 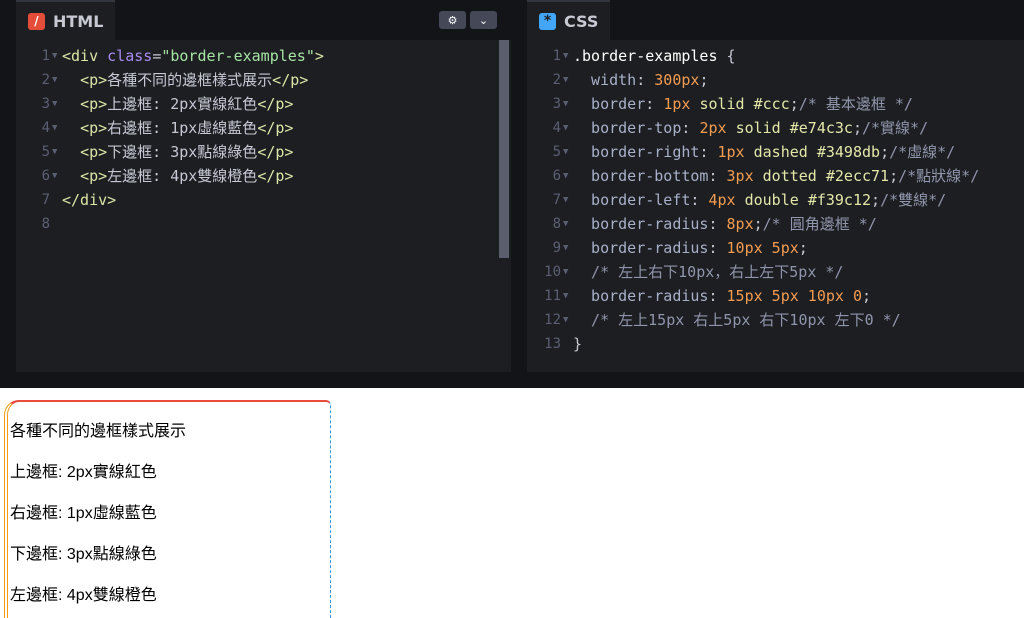 I want to click on code-text: <p>下邊框: 3px點線綠色</p>, so click(x=187, y=152).